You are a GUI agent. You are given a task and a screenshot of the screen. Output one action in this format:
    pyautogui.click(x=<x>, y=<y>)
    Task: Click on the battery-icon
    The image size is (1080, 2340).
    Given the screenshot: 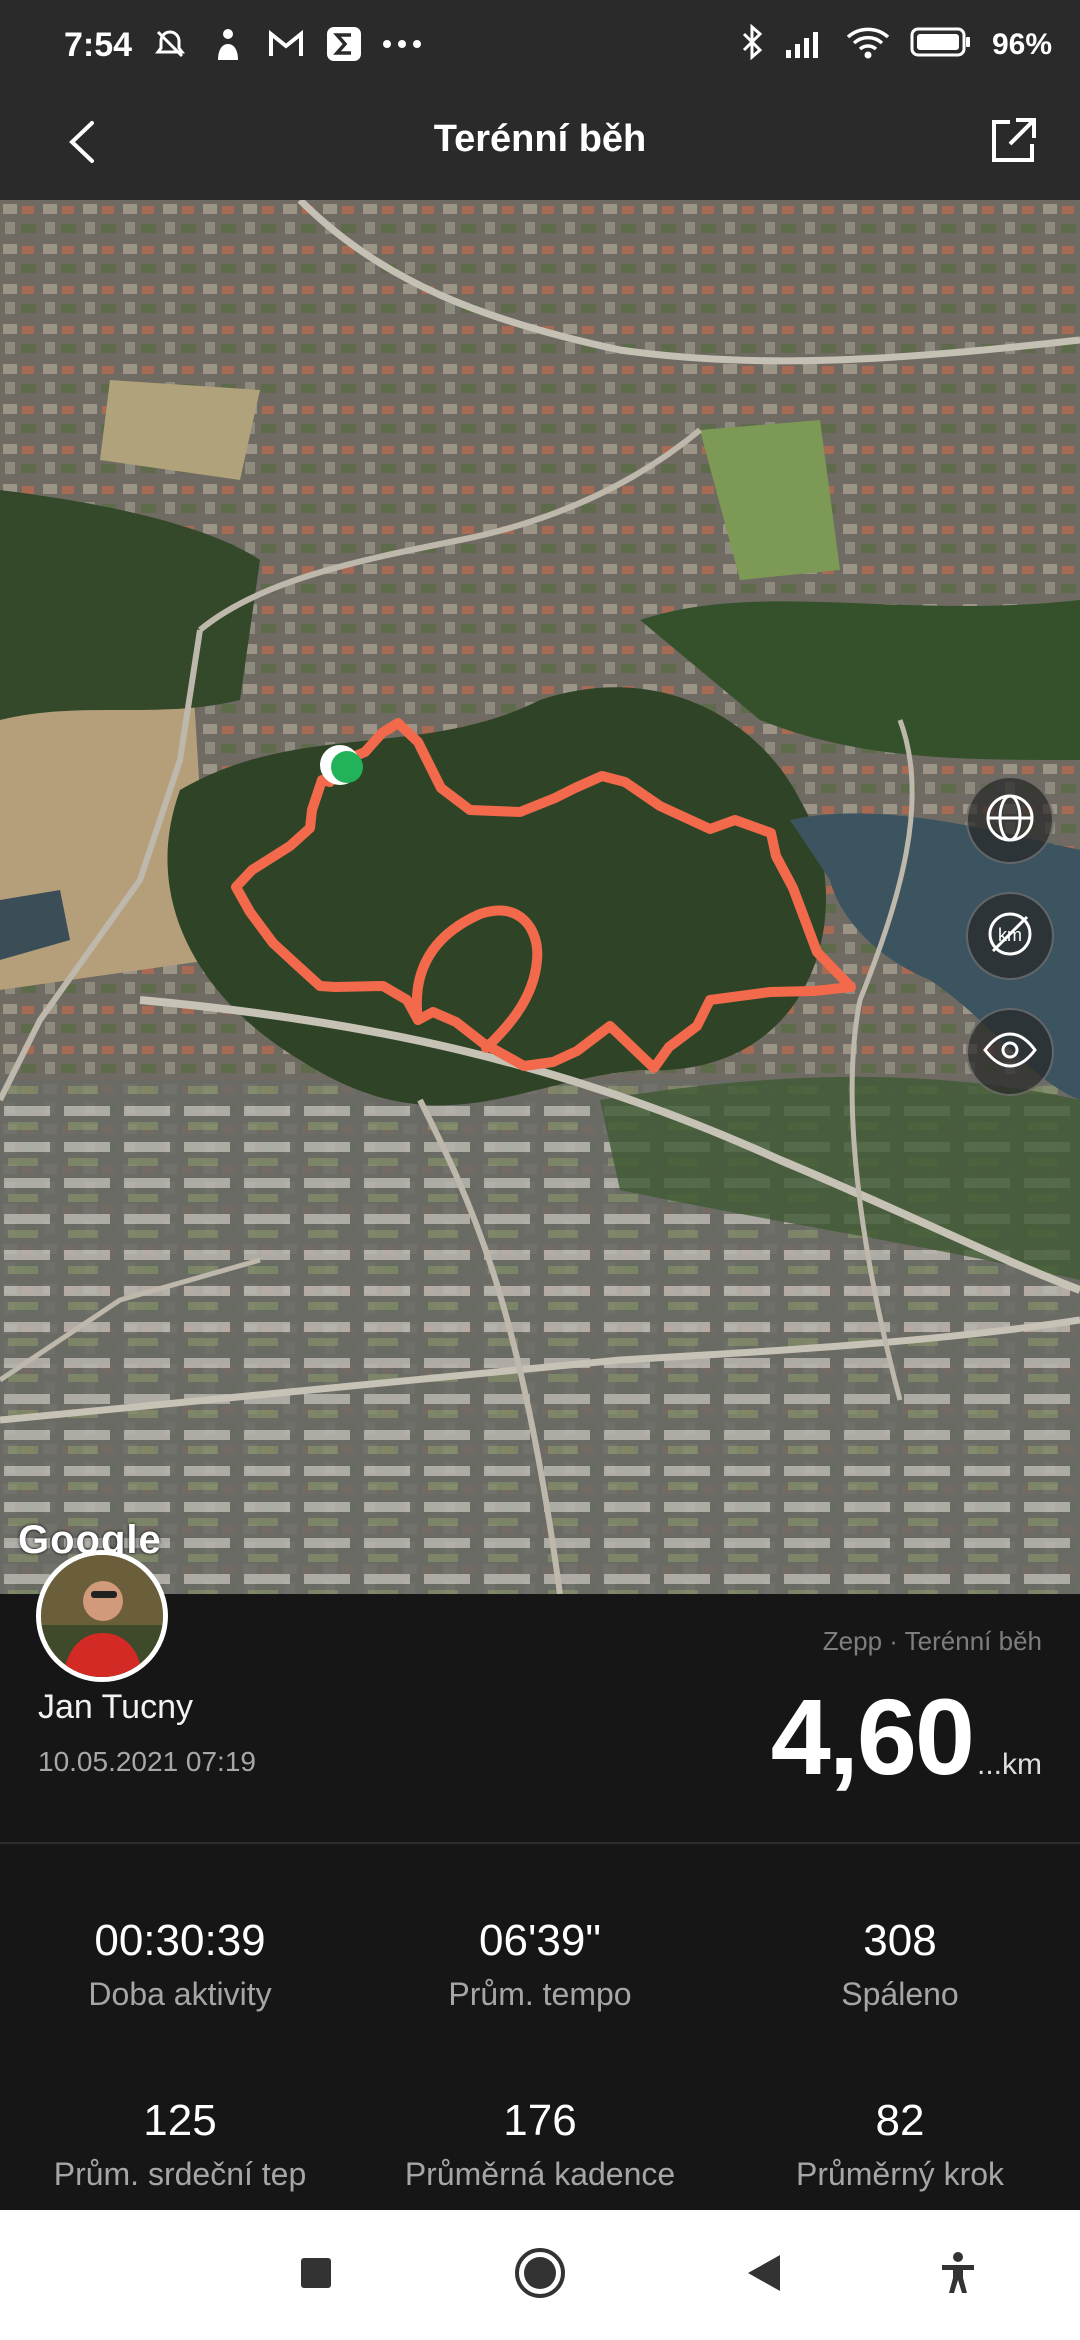 What is the action you would take?
    pyautogui.click(x=941, y=44)
    